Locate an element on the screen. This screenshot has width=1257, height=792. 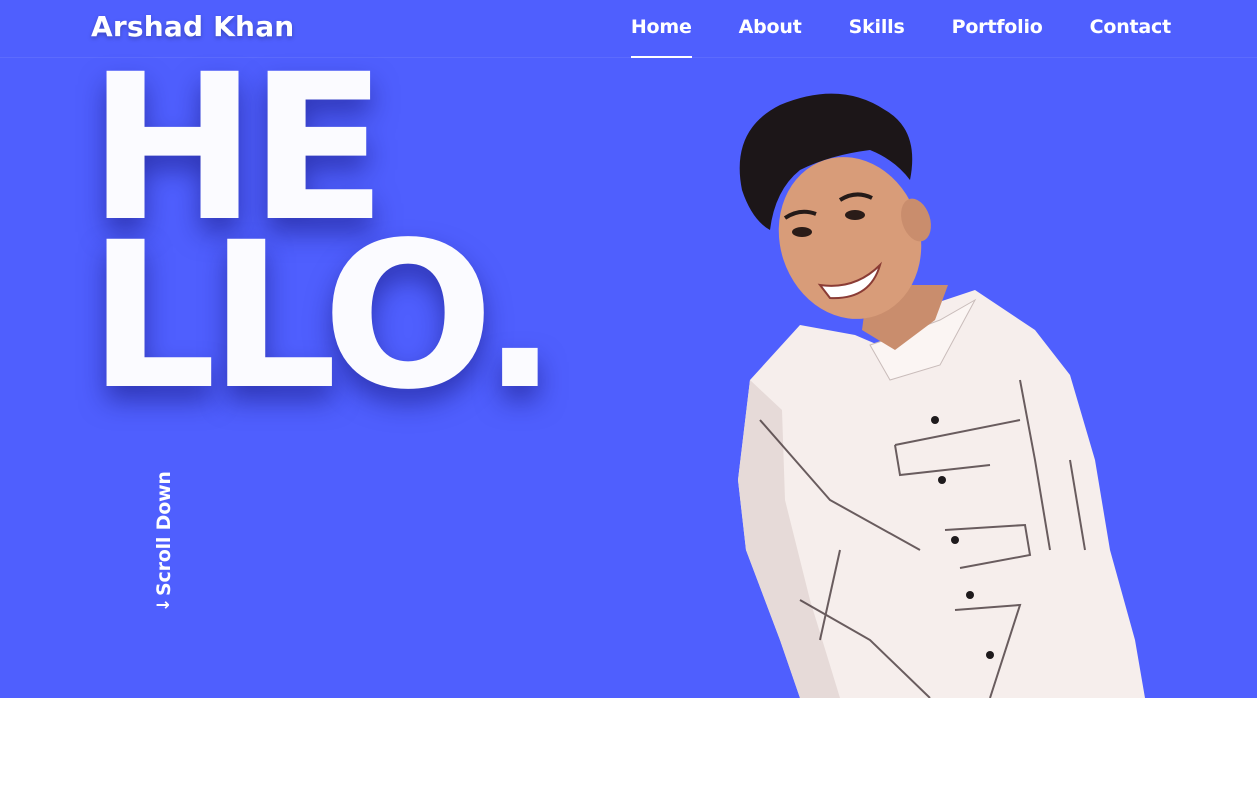
scroll-down-label: Scroll Down is located at coordinates (164, 533).